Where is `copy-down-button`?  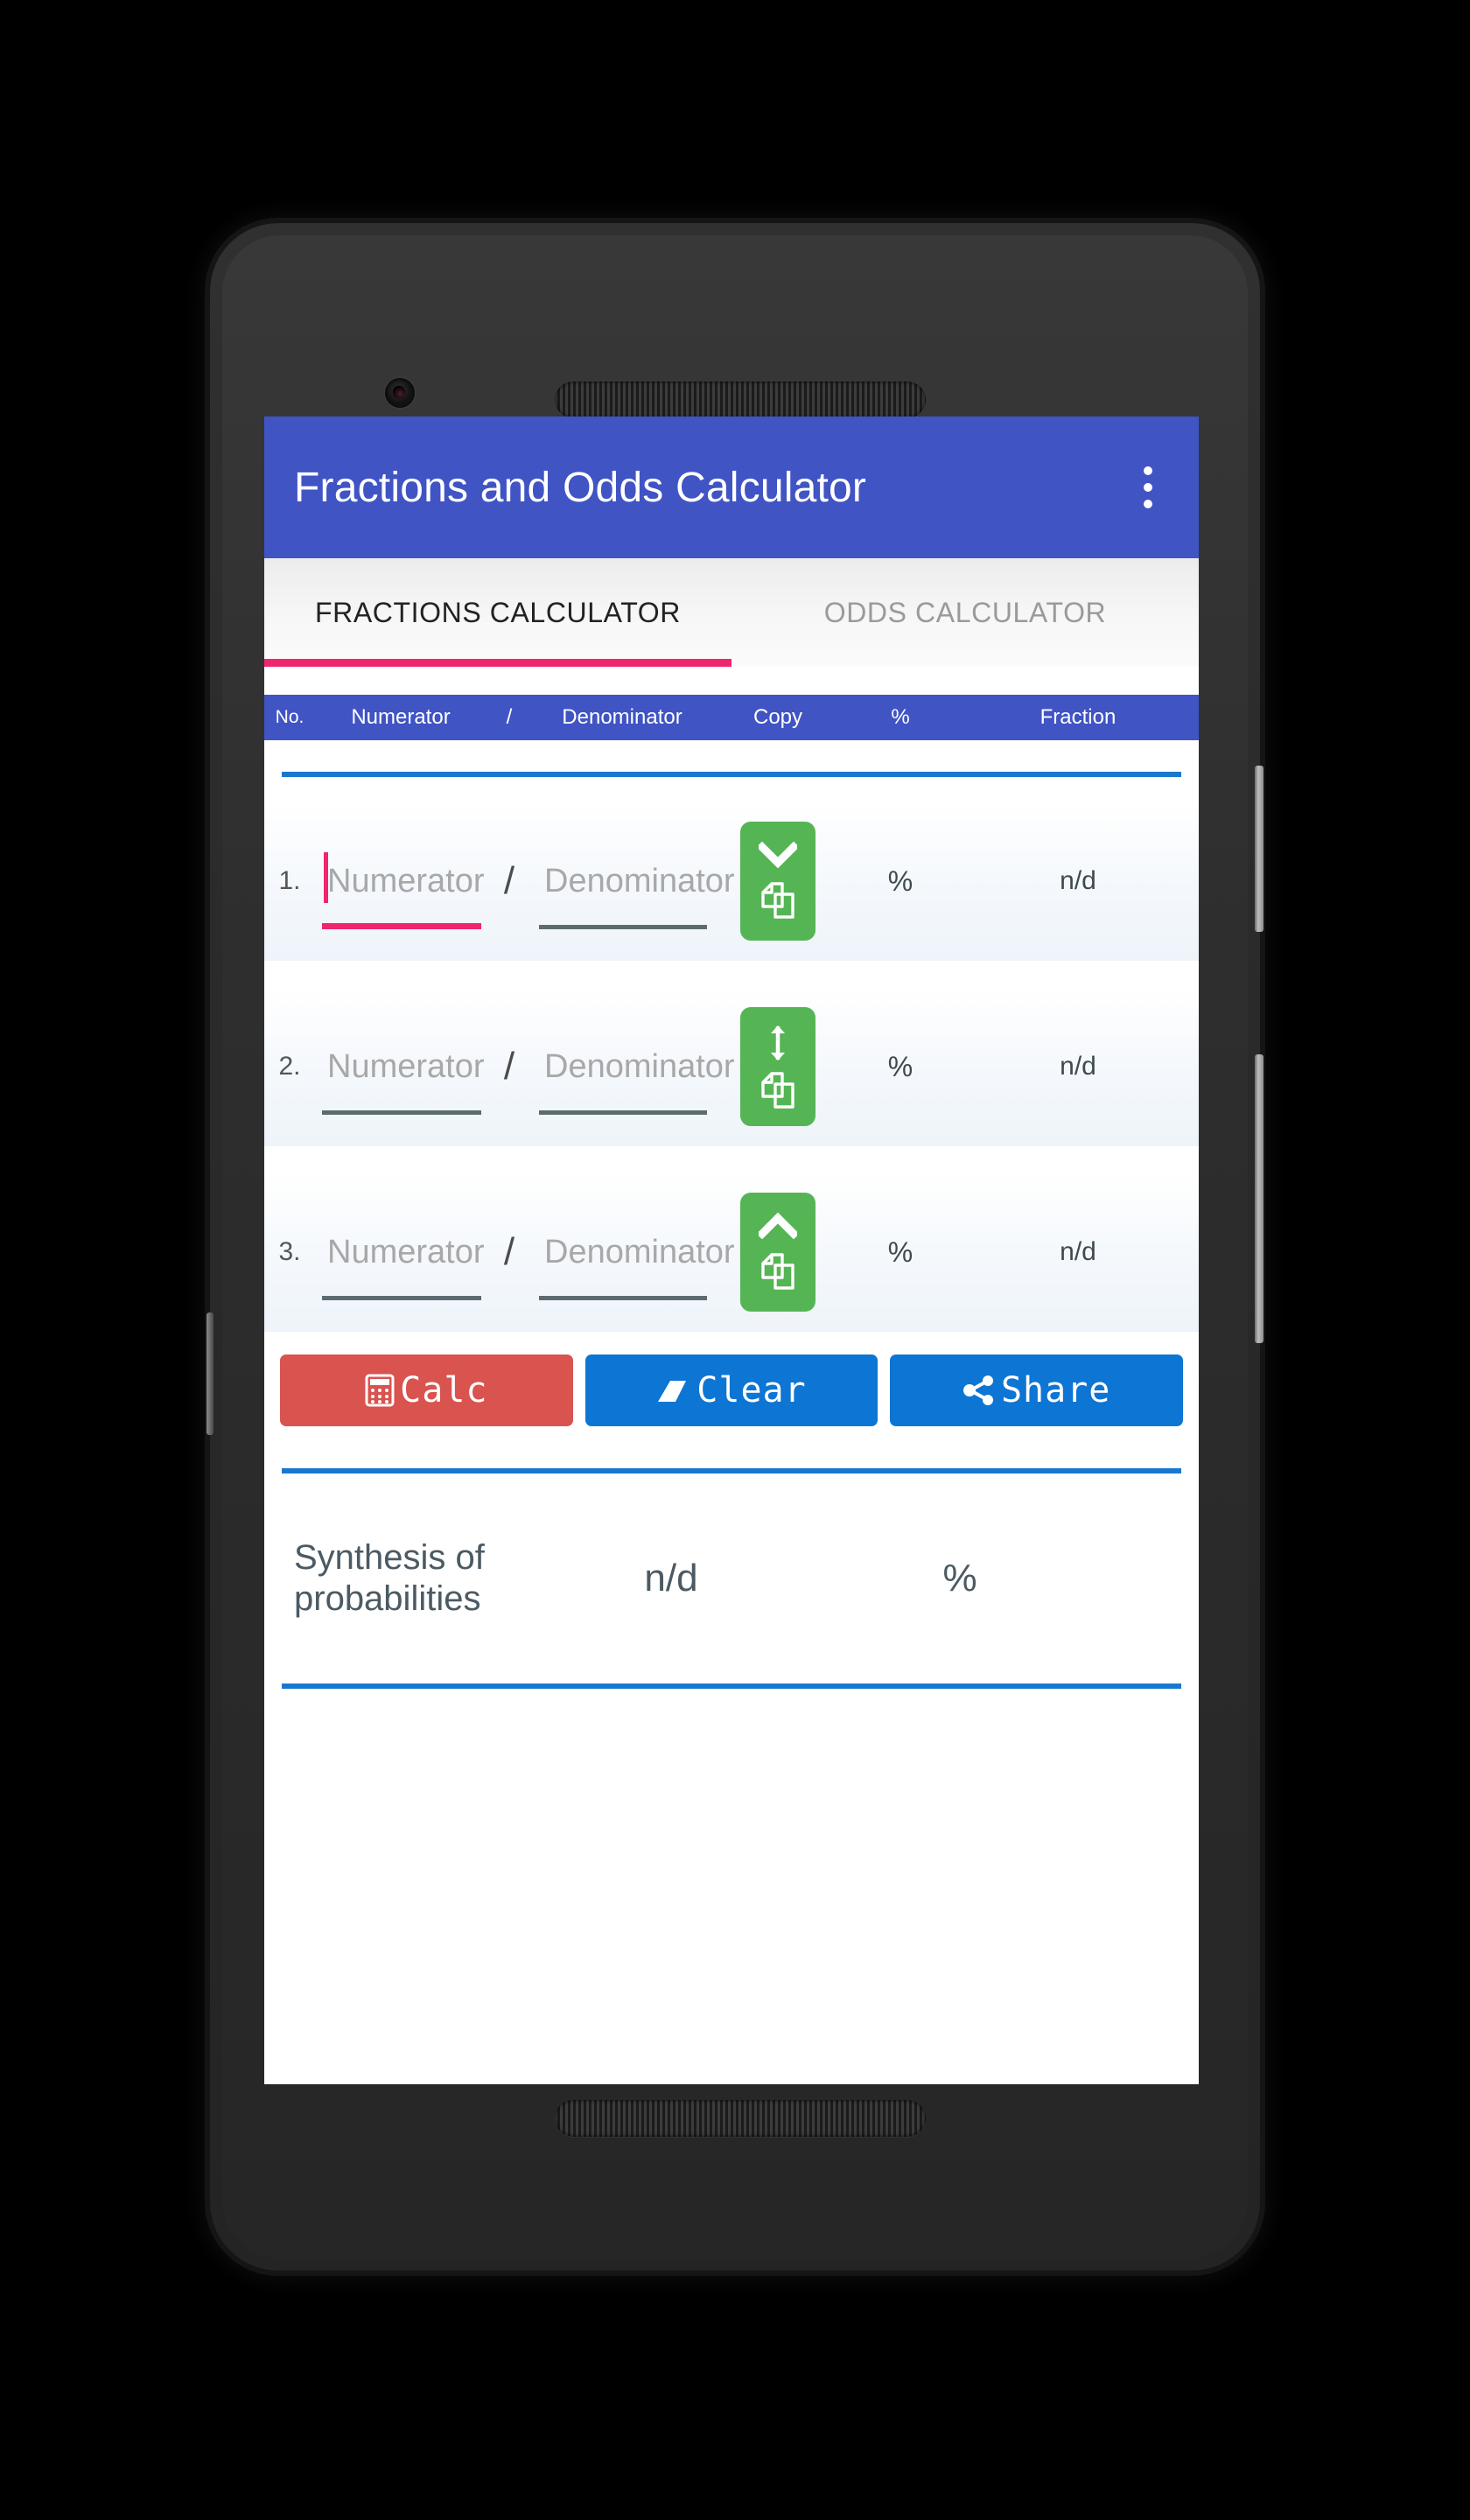
copy-down-button is located at coordinates (778, 881).